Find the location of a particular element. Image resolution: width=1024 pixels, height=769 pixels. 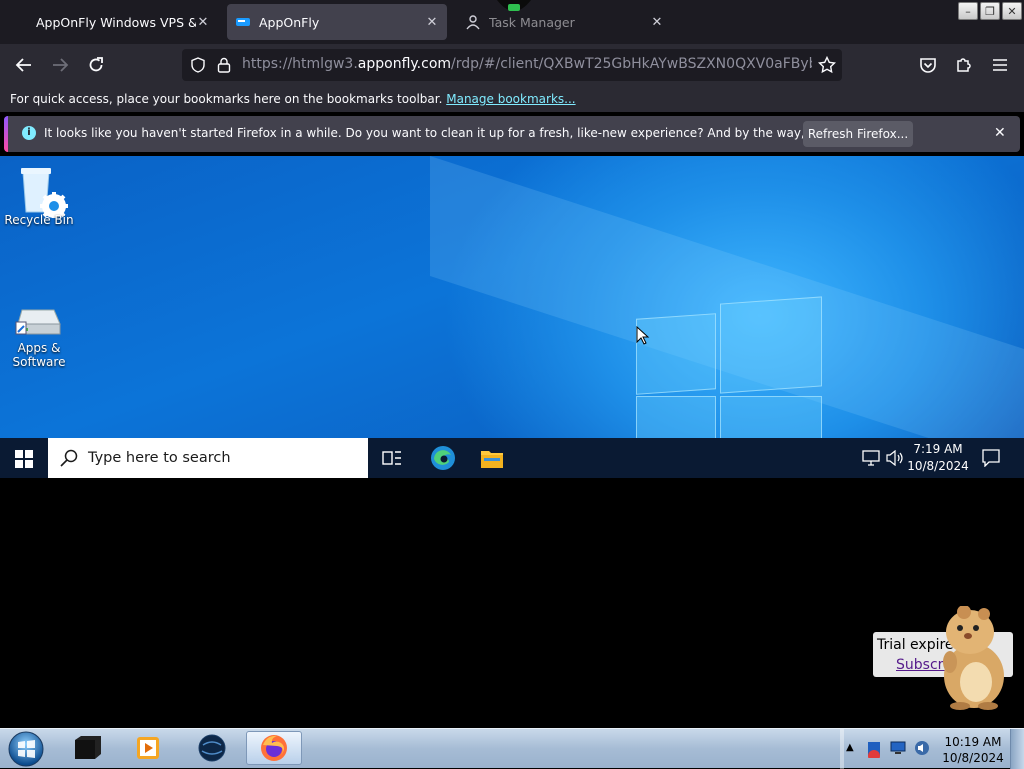

windows-orb-icon is located at coordinates (26, 749).